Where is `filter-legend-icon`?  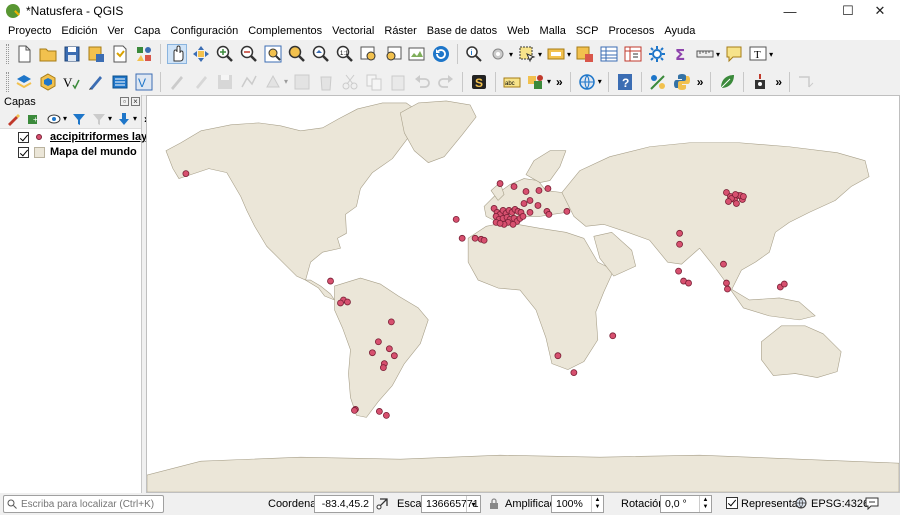
filter-legend-icon is located at coordinates (79, 119).